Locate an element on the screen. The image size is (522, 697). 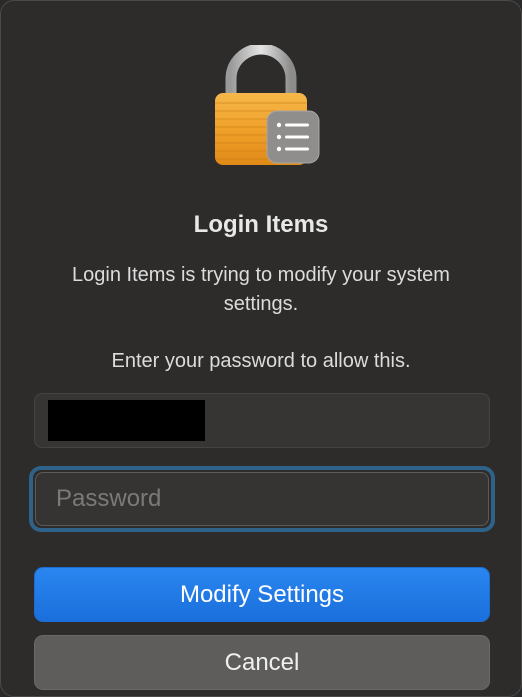
cancel-button: Cancel is located at coordinates (262, 662).